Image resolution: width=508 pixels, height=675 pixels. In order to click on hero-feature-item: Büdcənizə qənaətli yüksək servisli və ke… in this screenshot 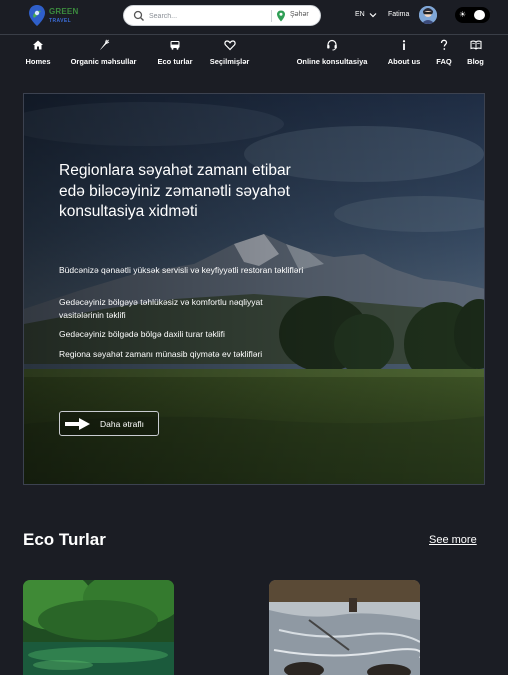, I will do `click(181, 270)`.